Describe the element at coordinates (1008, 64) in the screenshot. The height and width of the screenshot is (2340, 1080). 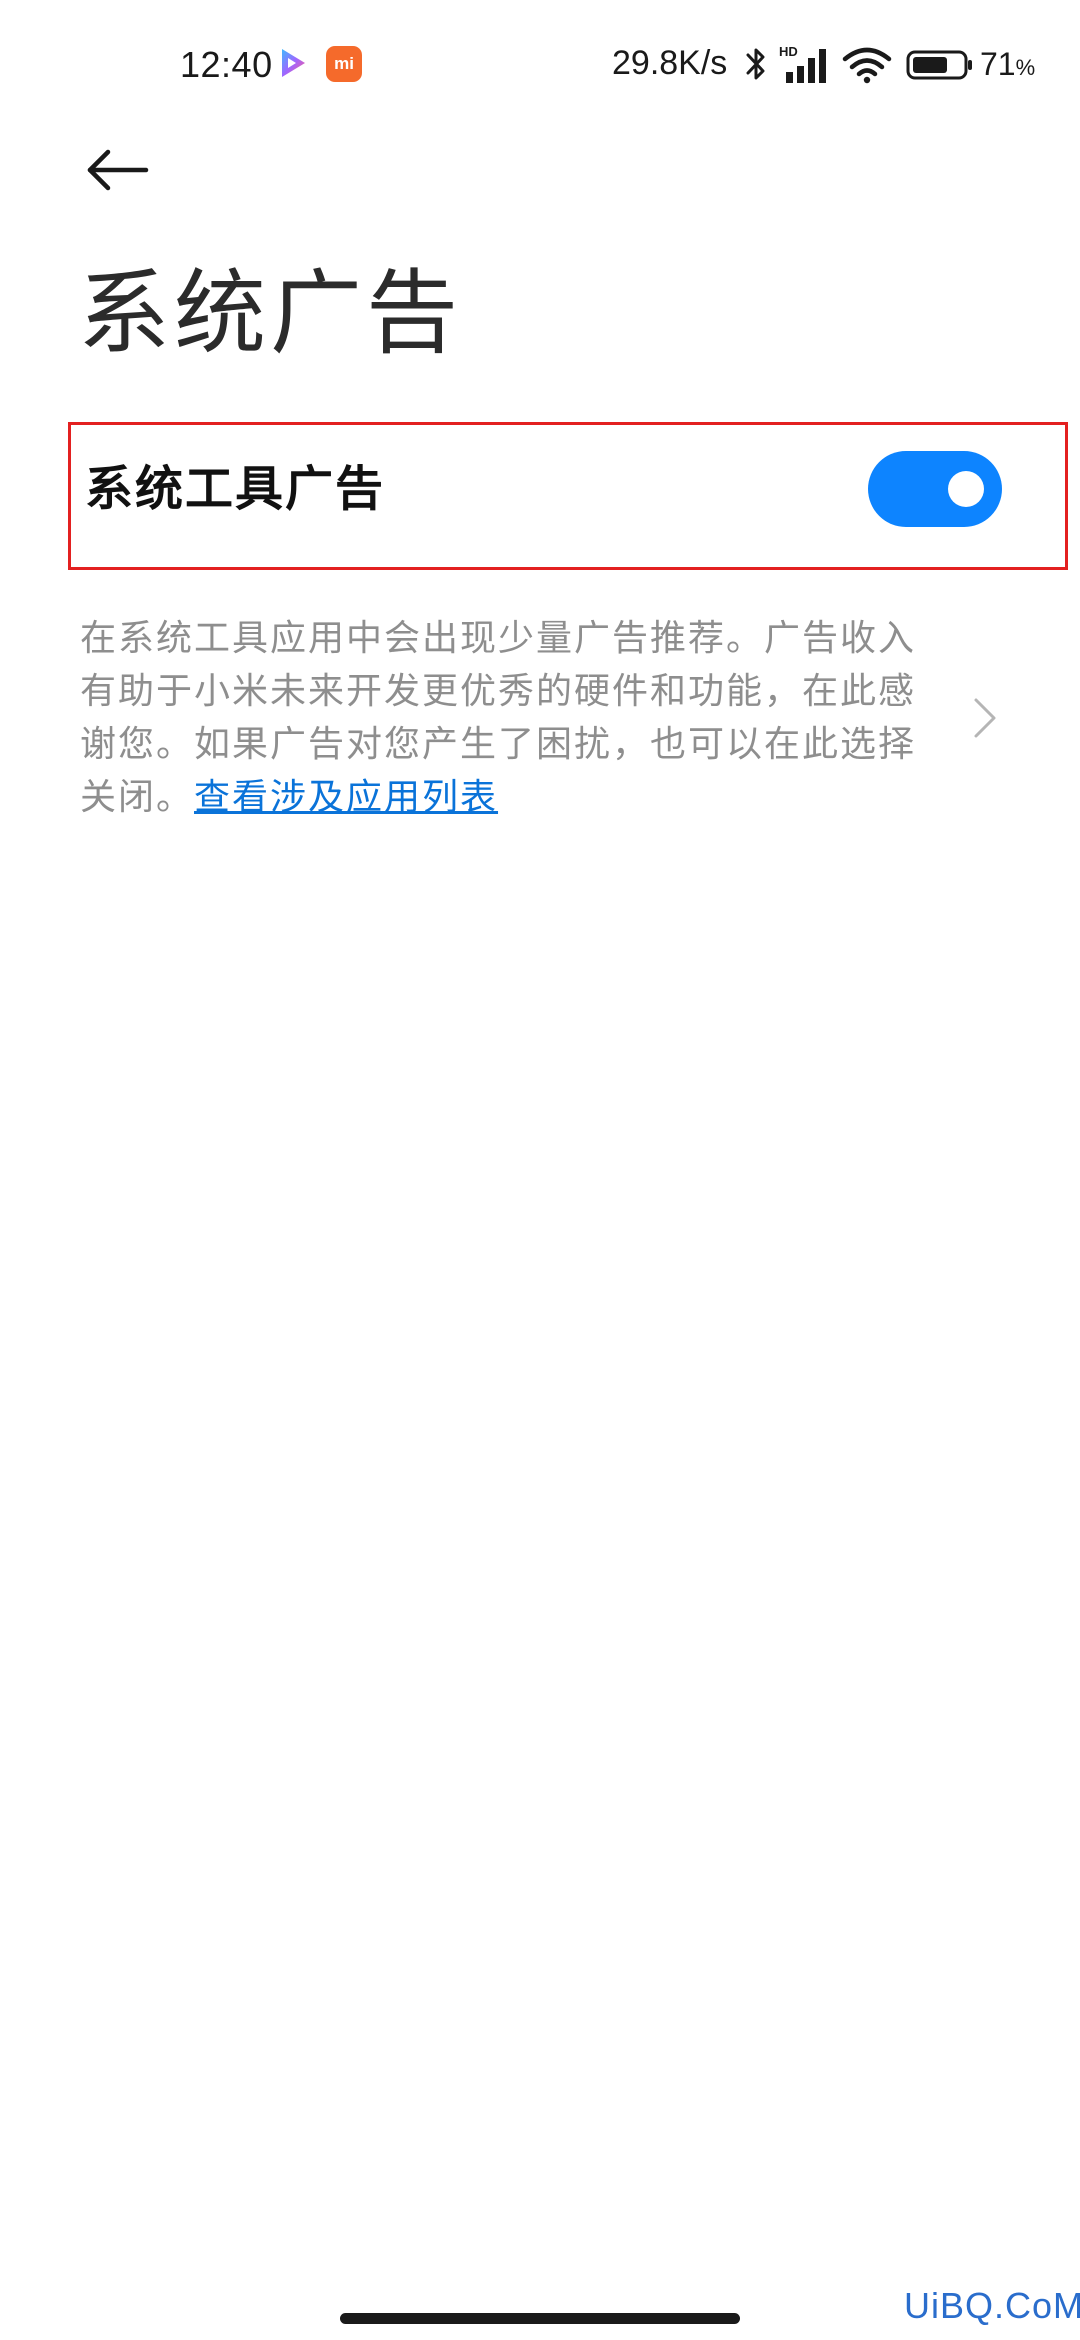
I see `battery-percent: 71%` at that location.